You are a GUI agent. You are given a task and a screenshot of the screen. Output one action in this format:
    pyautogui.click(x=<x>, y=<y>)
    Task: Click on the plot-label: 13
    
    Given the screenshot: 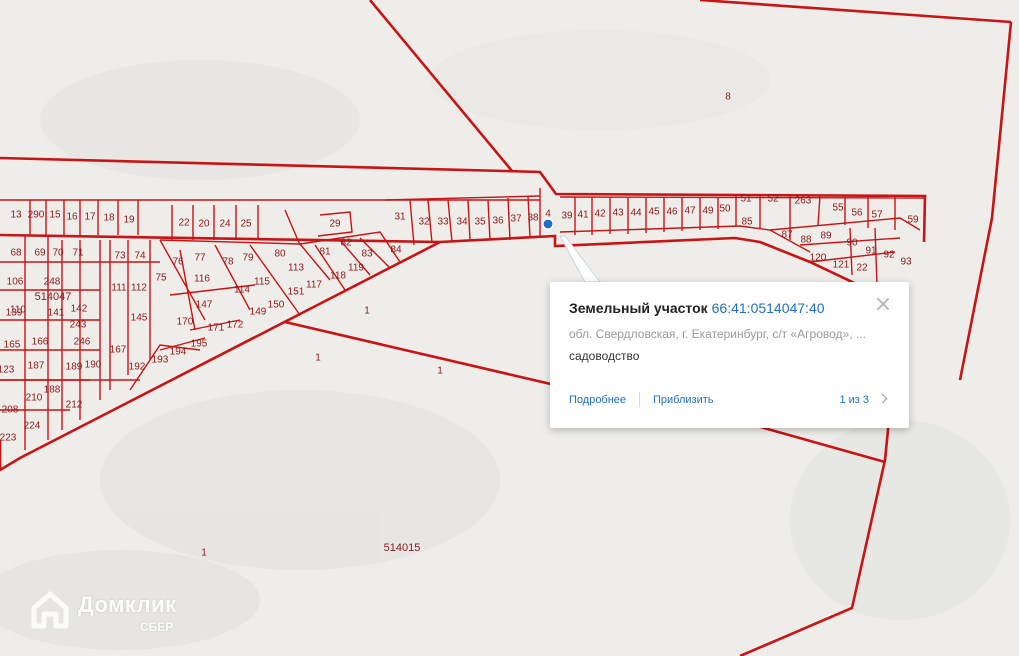 What is the action you would take?
    pyautogui.click(x=16, y=215)
    